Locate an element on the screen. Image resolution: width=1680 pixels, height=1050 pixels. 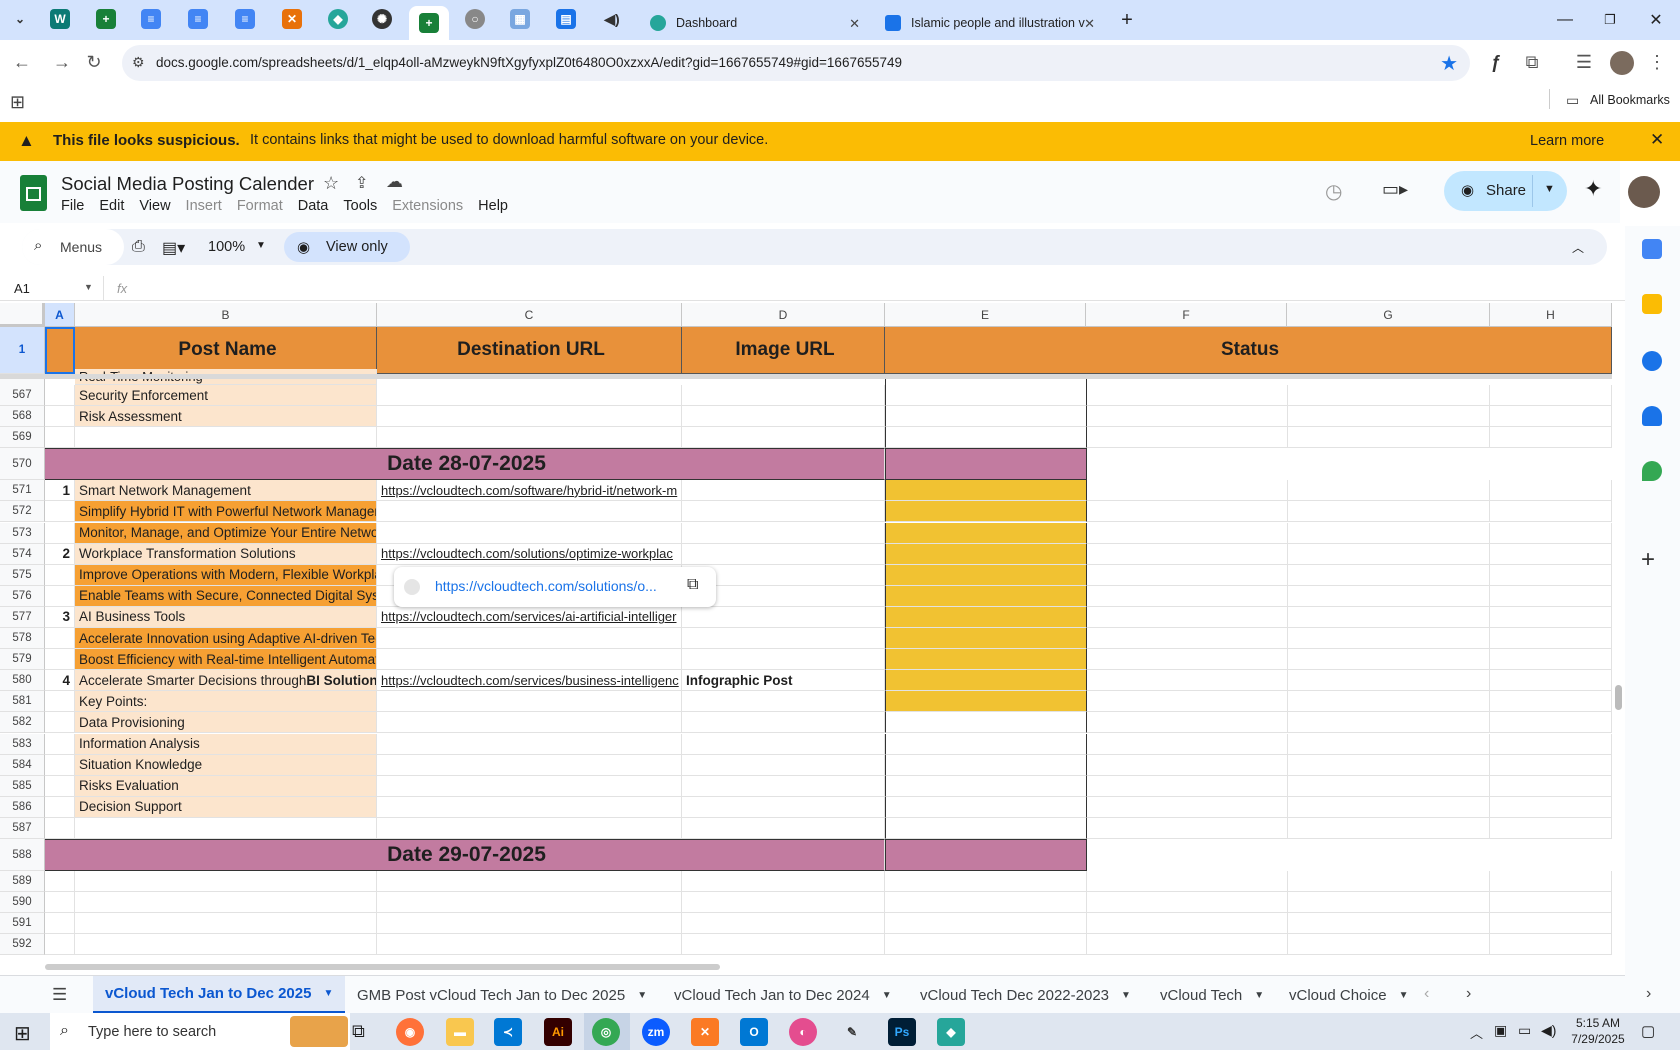
all-bookmarks: All Bookmarks is located at coordinates (1630, 100).